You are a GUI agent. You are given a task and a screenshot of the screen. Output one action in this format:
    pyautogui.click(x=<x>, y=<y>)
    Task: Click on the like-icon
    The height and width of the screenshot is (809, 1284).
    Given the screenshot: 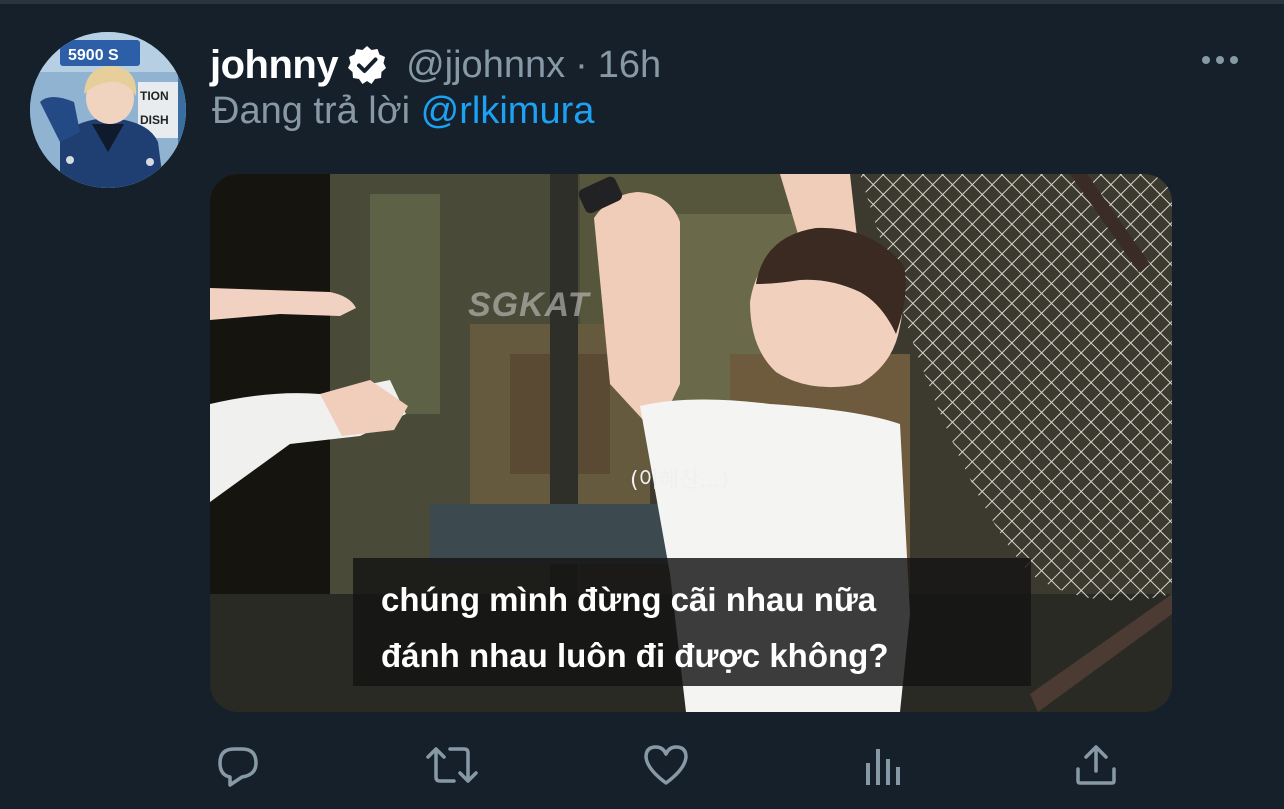 What is the action you would take?
    pyautogui.click(x=666, y=765)
    